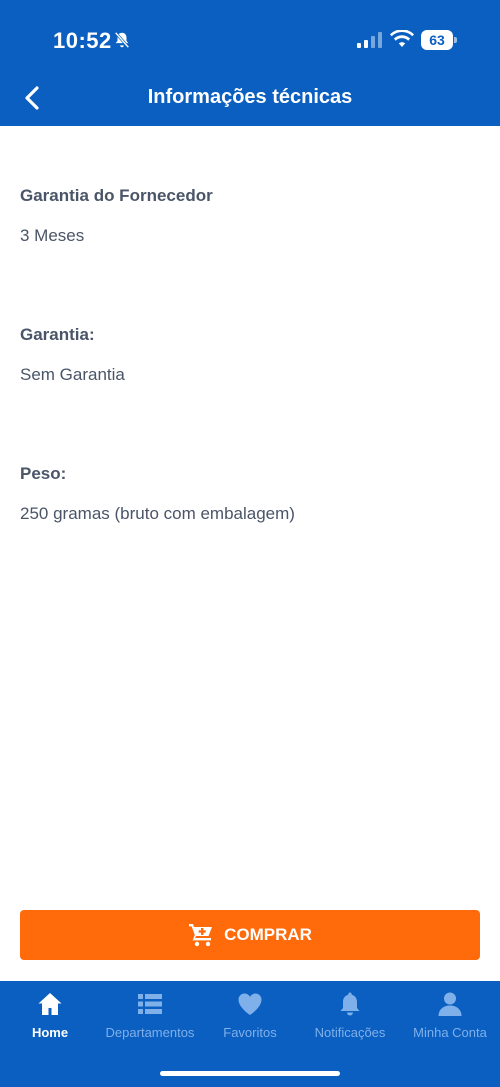  I want to click on tab-label: Home, so click(50, 1032).